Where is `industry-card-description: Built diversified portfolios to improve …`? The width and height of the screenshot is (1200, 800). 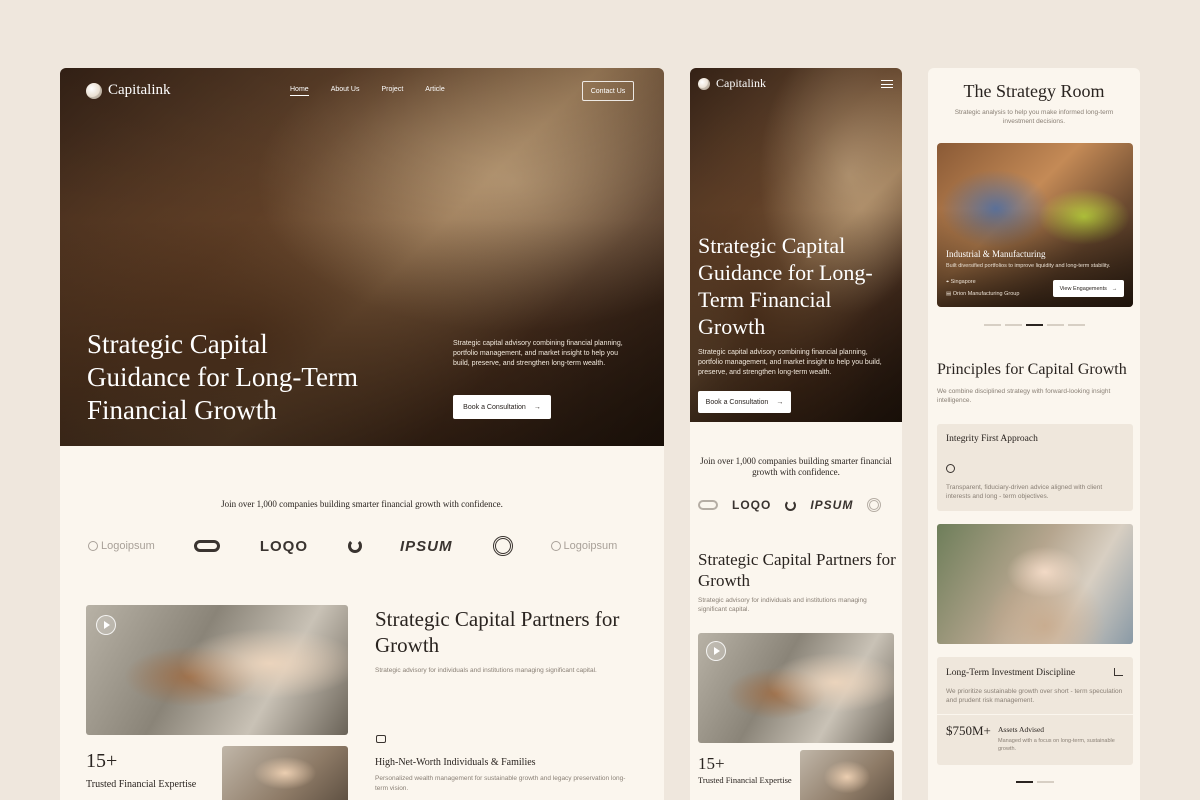
industry-card-description: Built diversified portfolios to improve … is located at coordinates (1028, 266).